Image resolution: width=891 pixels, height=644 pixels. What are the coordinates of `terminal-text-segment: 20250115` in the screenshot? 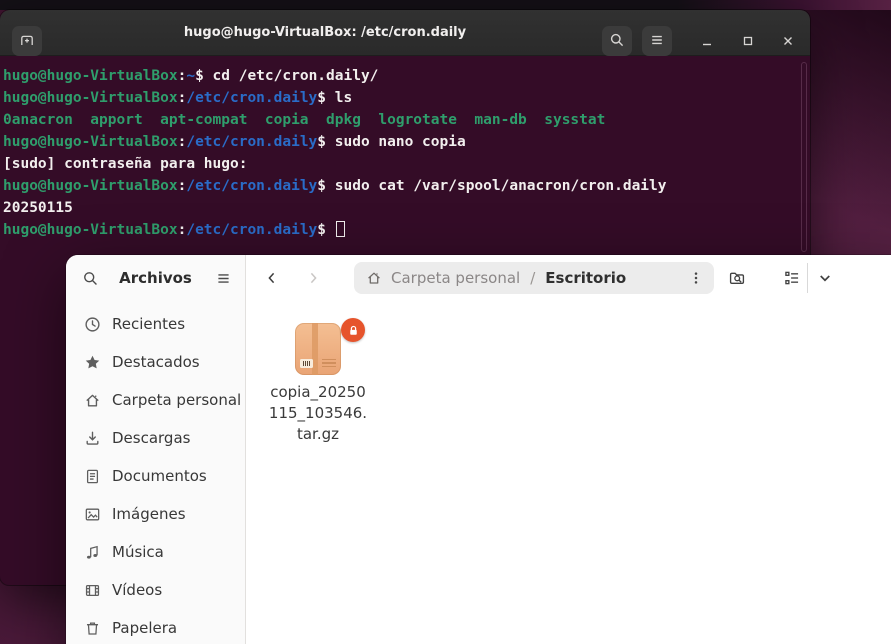 It's located at (38, 208).